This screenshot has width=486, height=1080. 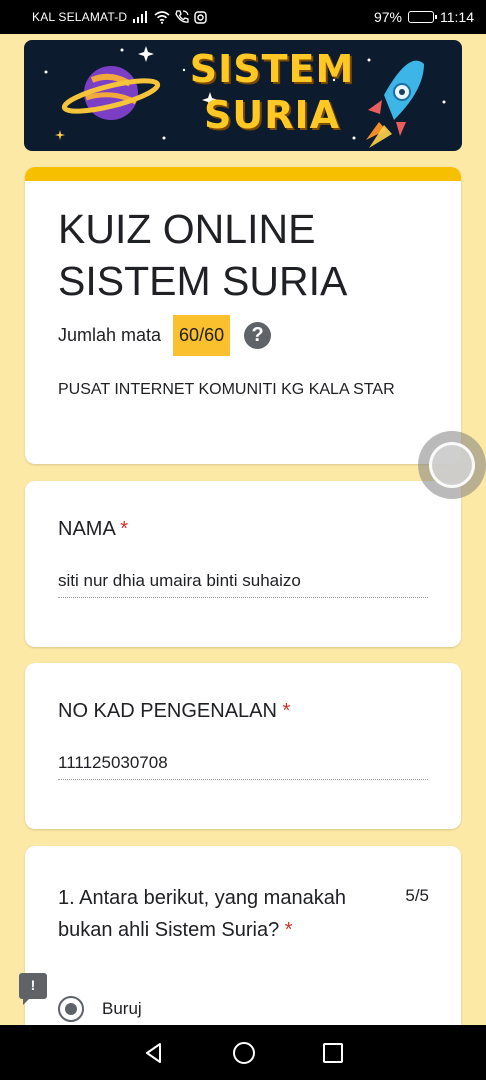 What do you see at coordinates (80, 17) in the screenshot?
I see `carrier-name: KAL SELAMAT-D` at bounding box center [80, 17].